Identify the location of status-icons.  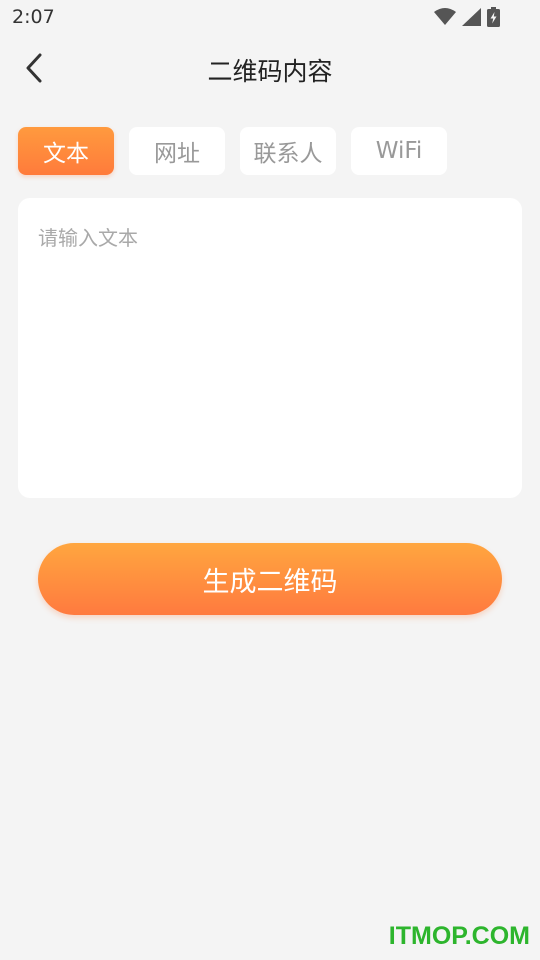
(467, 19).